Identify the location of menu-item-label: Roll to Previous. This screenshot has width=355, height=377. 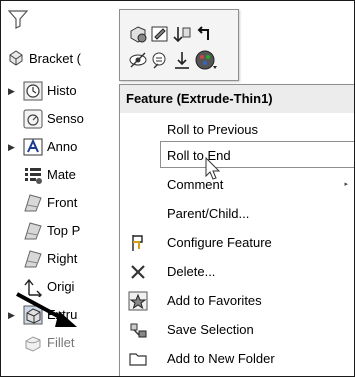
(213, 129).